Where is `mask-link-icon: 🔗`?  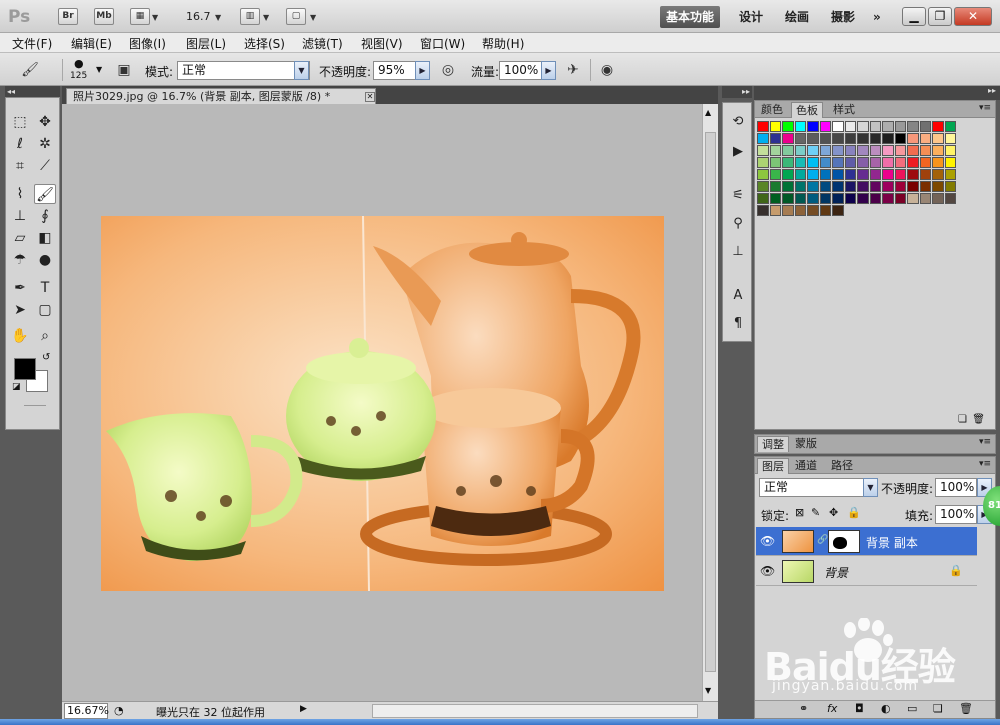 mask-link-icon: 🔗 is located at coordinates (822, 540).